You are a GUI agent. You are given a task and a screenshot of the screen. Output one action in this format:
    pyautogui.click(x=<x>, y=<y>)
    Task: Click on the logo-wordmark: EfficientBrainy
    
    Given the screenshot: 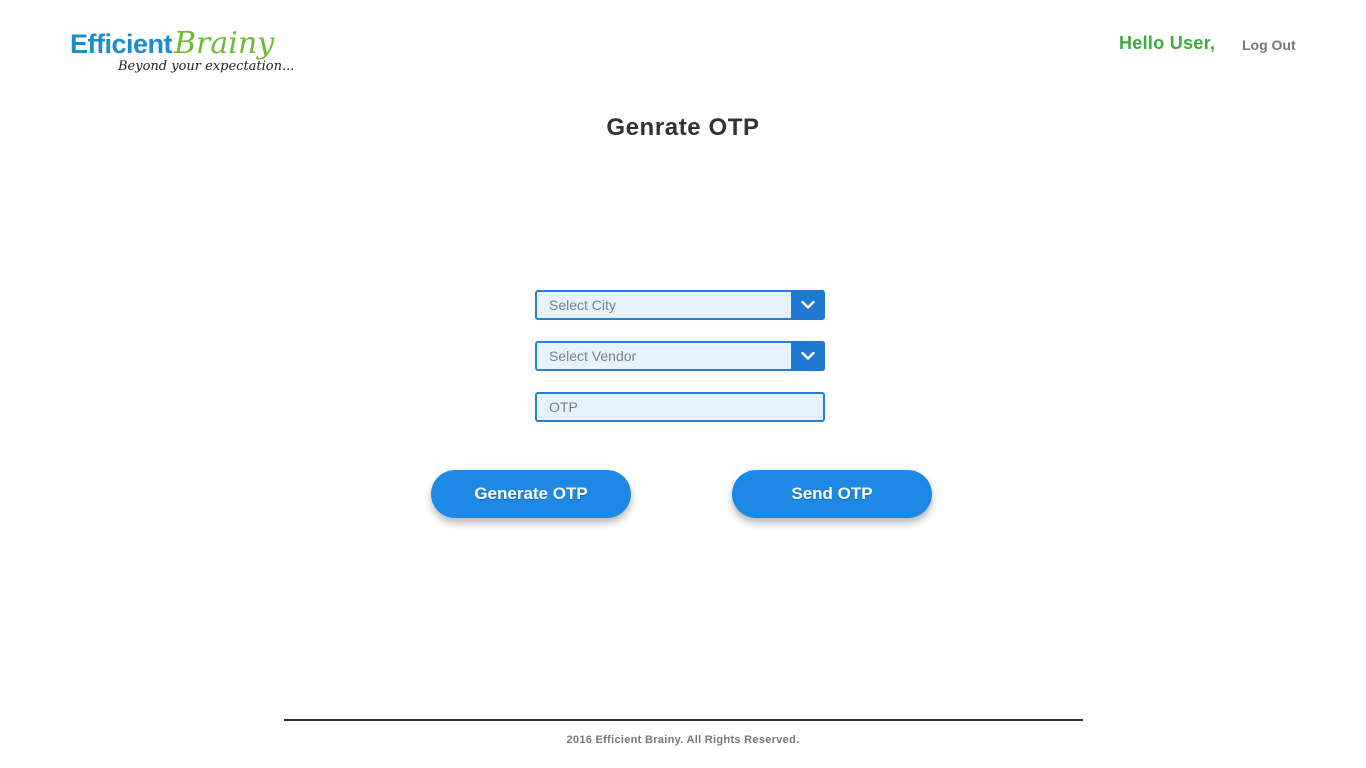 What is the action you would take?
    pyautogui.click(x=172, y=43)
    